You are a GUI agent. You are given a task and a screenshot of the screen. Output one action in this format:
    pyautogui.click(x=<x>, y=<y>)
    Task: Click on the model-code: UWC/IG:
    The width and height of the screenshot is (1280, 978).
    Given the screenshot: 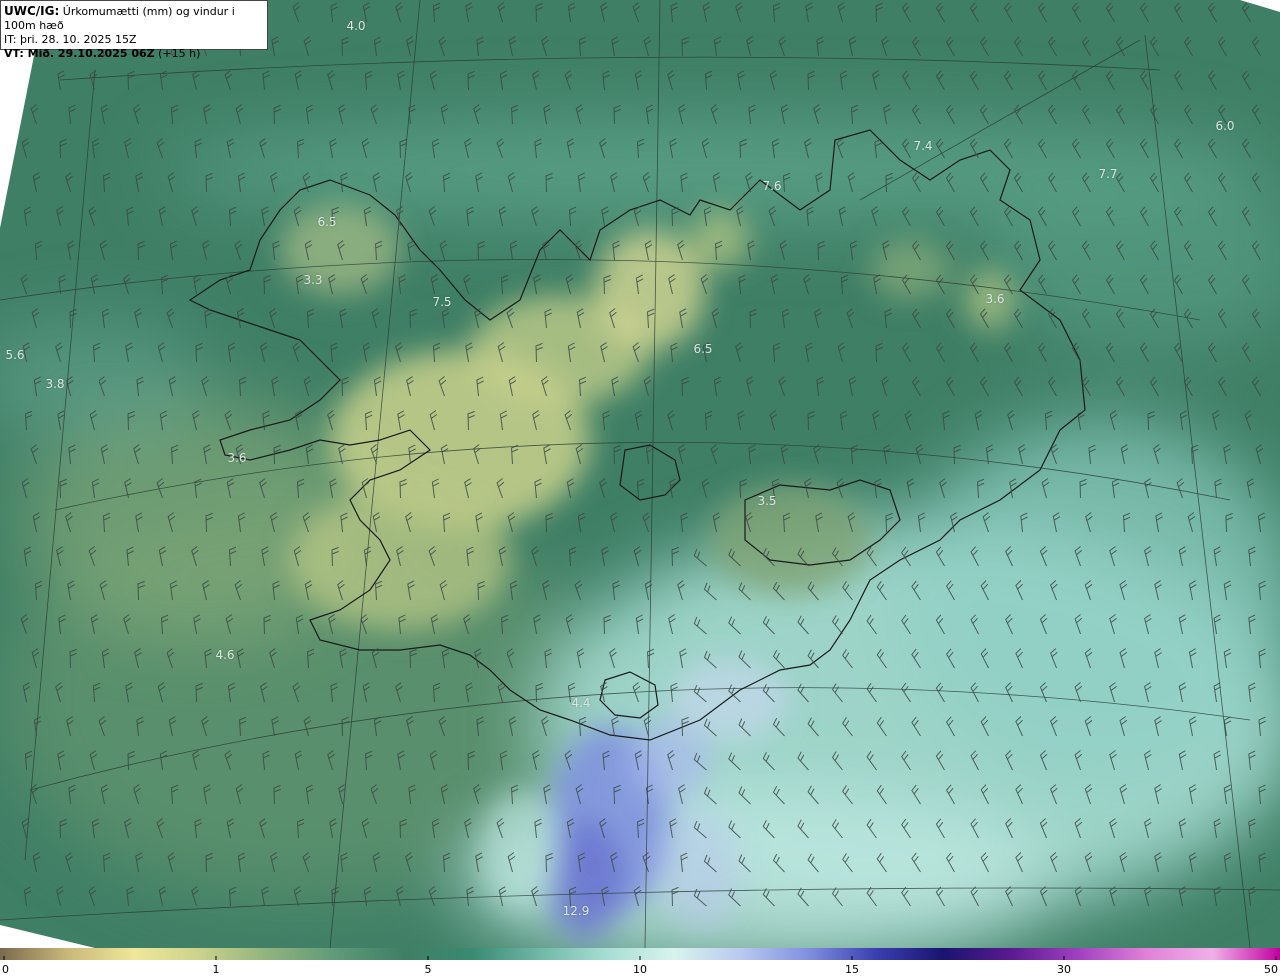 What is the action you would take?
    pyautogui.click(x=32, y=11)
    